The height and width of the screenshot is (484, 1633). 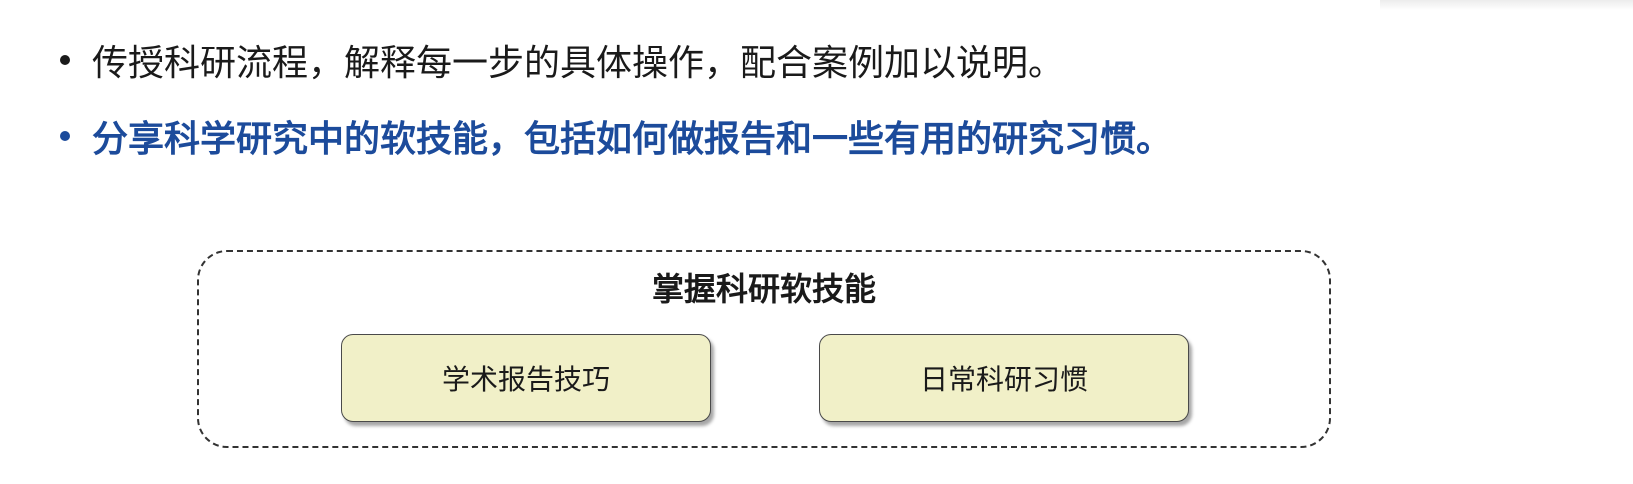 I want to click on bullet-text: 传授科研流程，解释每一步的具体操作，配合案例加以说明。, so click(x=578, y=63).